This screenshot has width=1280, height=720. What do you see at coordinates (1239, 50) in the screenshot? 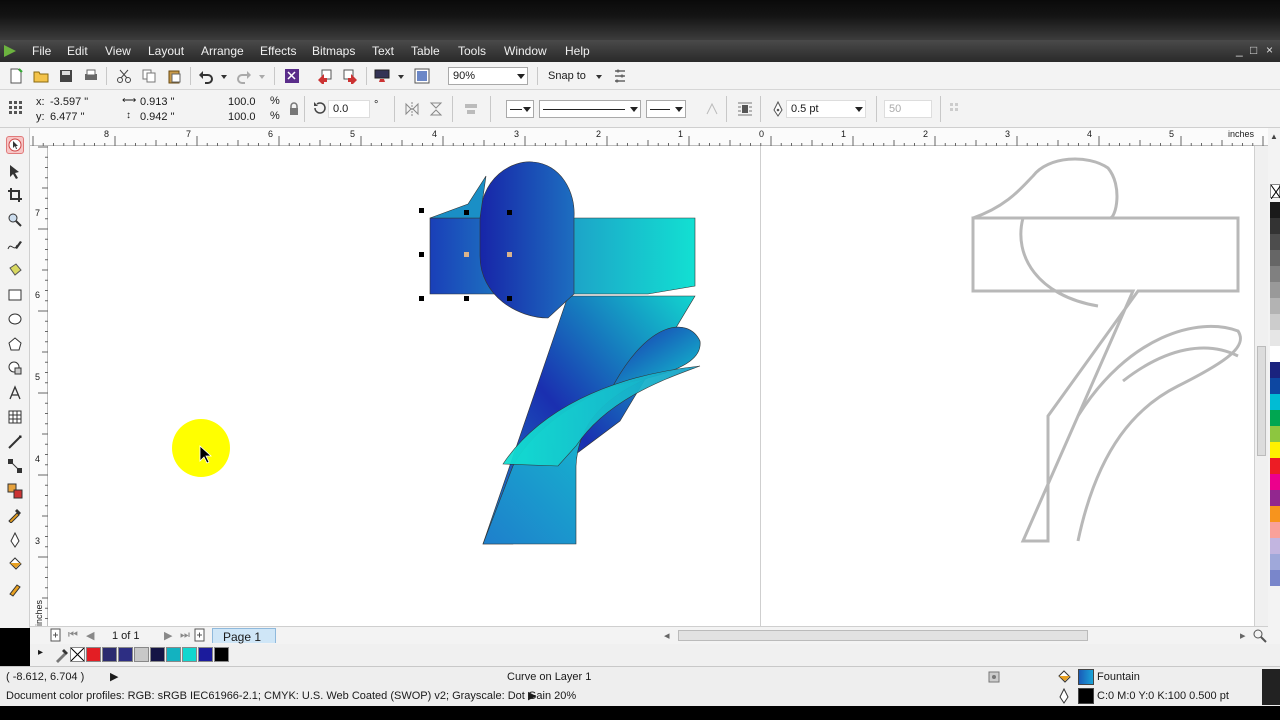
I see `minimize-button: _` at bounding box center [1239, 50].